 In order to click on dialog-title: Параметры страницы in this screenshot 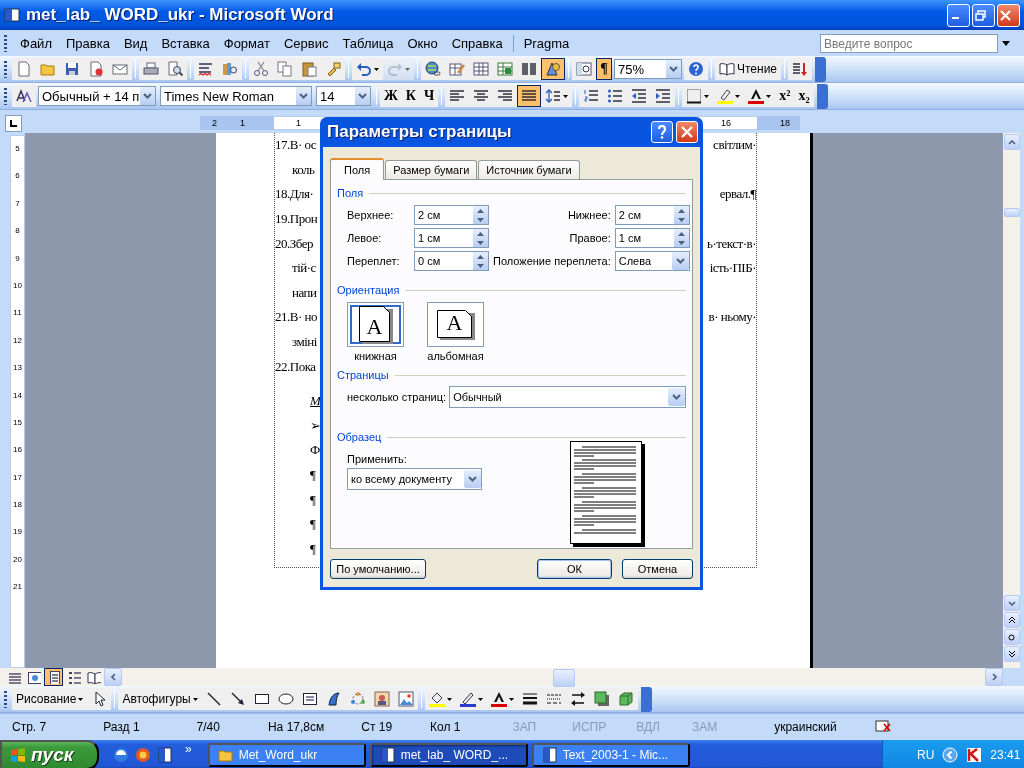, I will do `click(420, 132)`.